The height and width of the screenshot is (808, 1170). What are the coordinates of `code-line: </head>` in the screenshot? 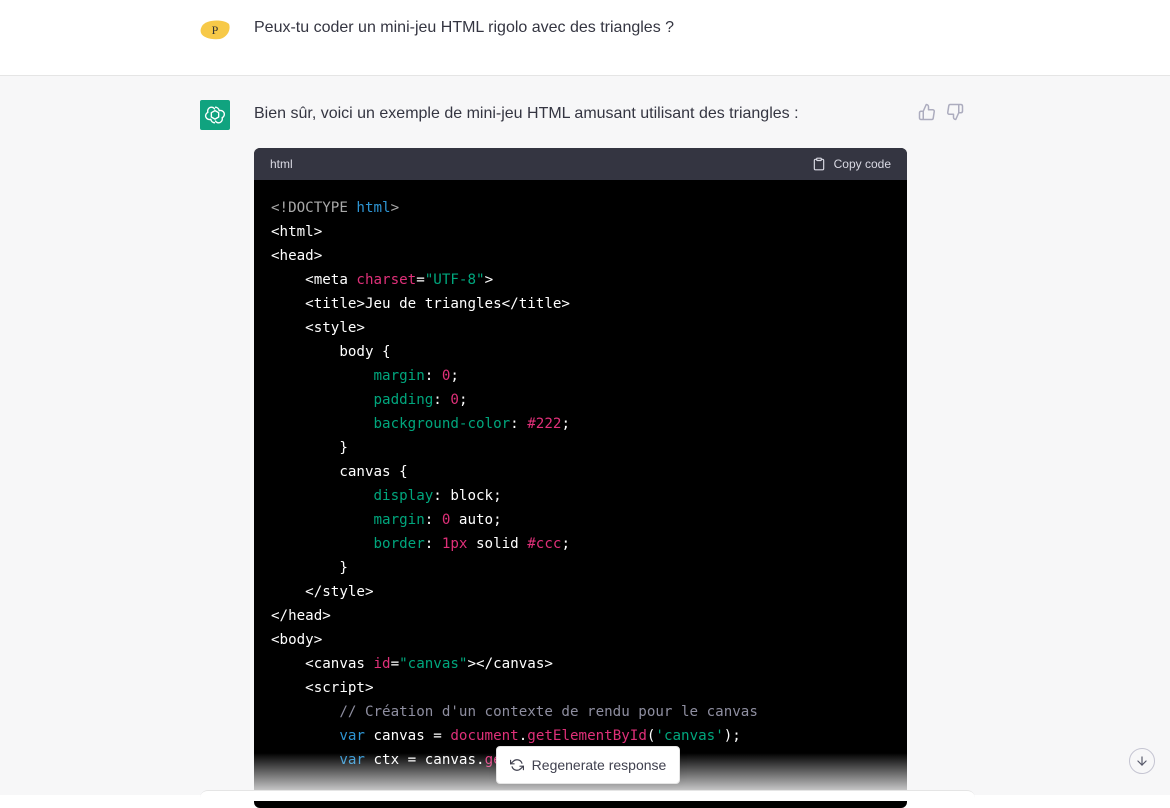 It's located at (580, 616).